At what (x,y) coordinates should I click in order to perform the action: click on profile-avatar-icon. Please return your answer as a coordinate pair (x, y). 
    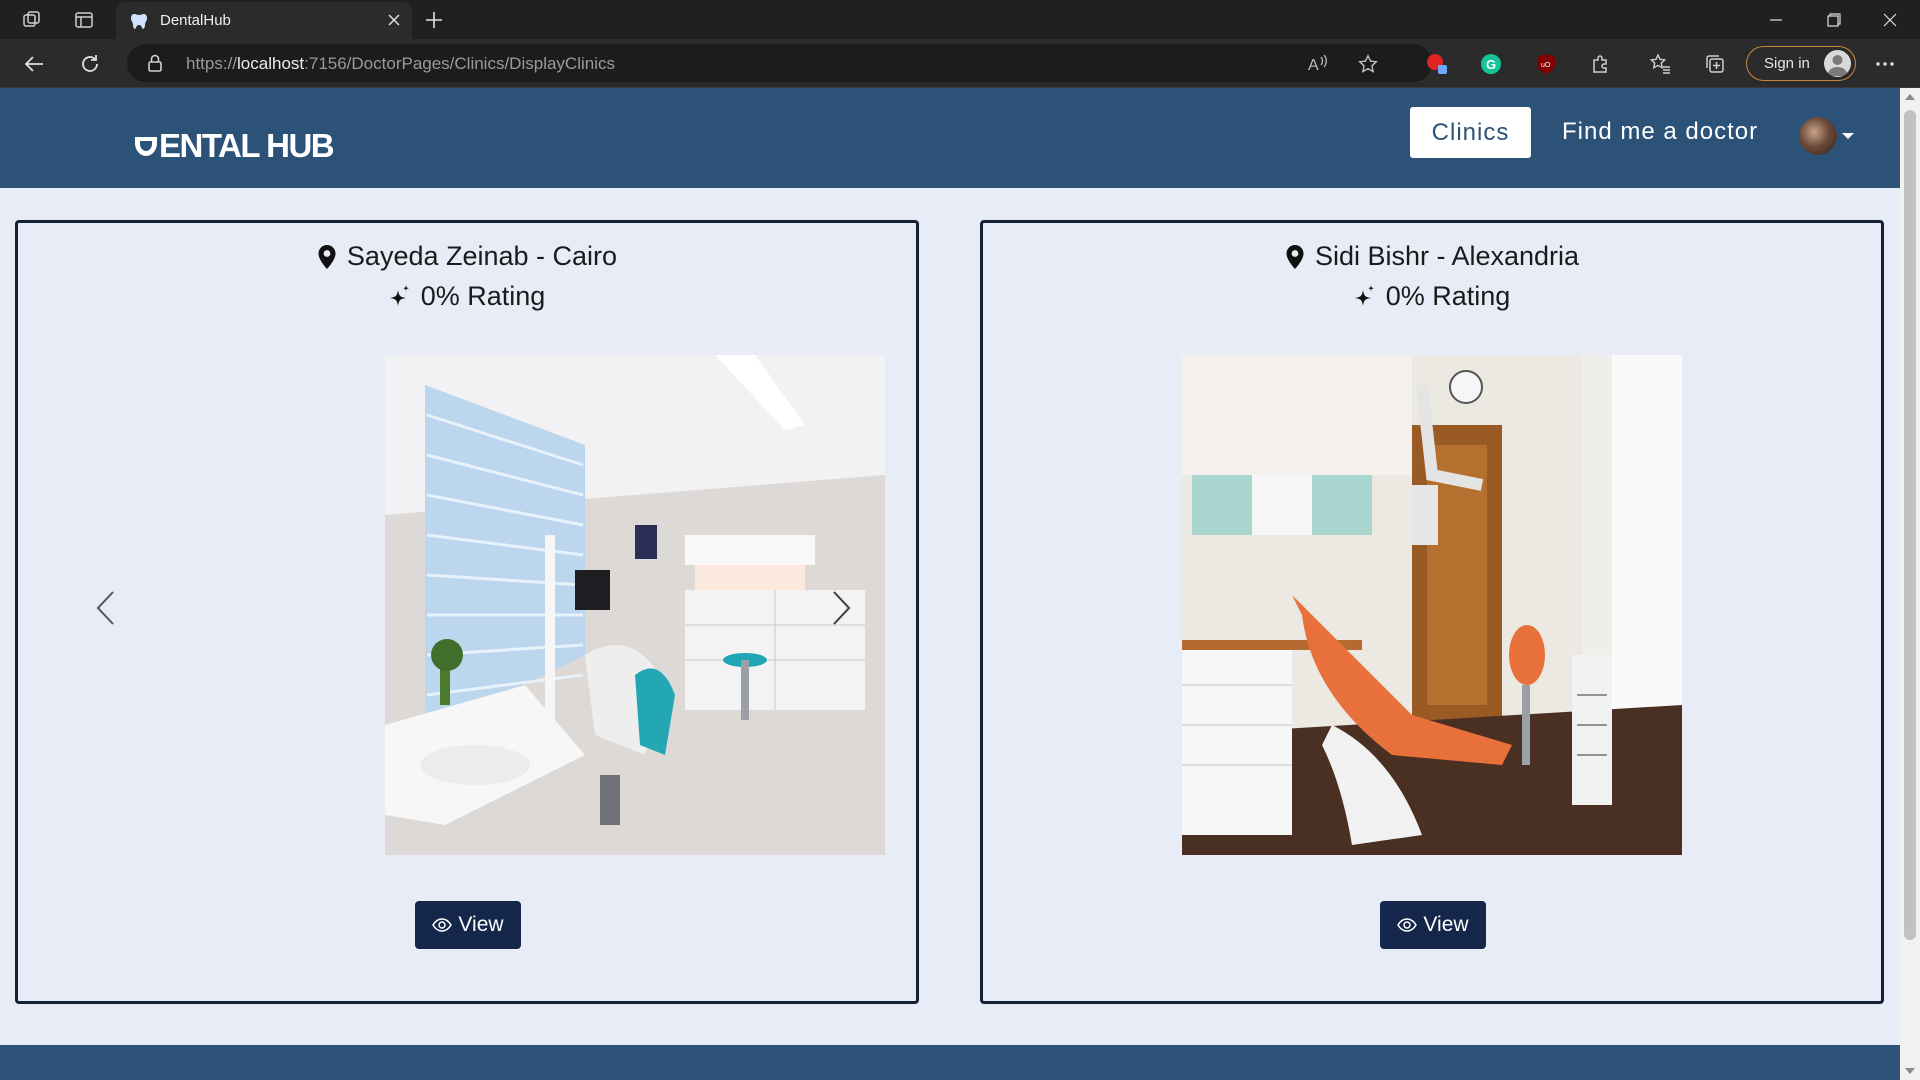
    Looking at the image, I should click on (1837, 63).